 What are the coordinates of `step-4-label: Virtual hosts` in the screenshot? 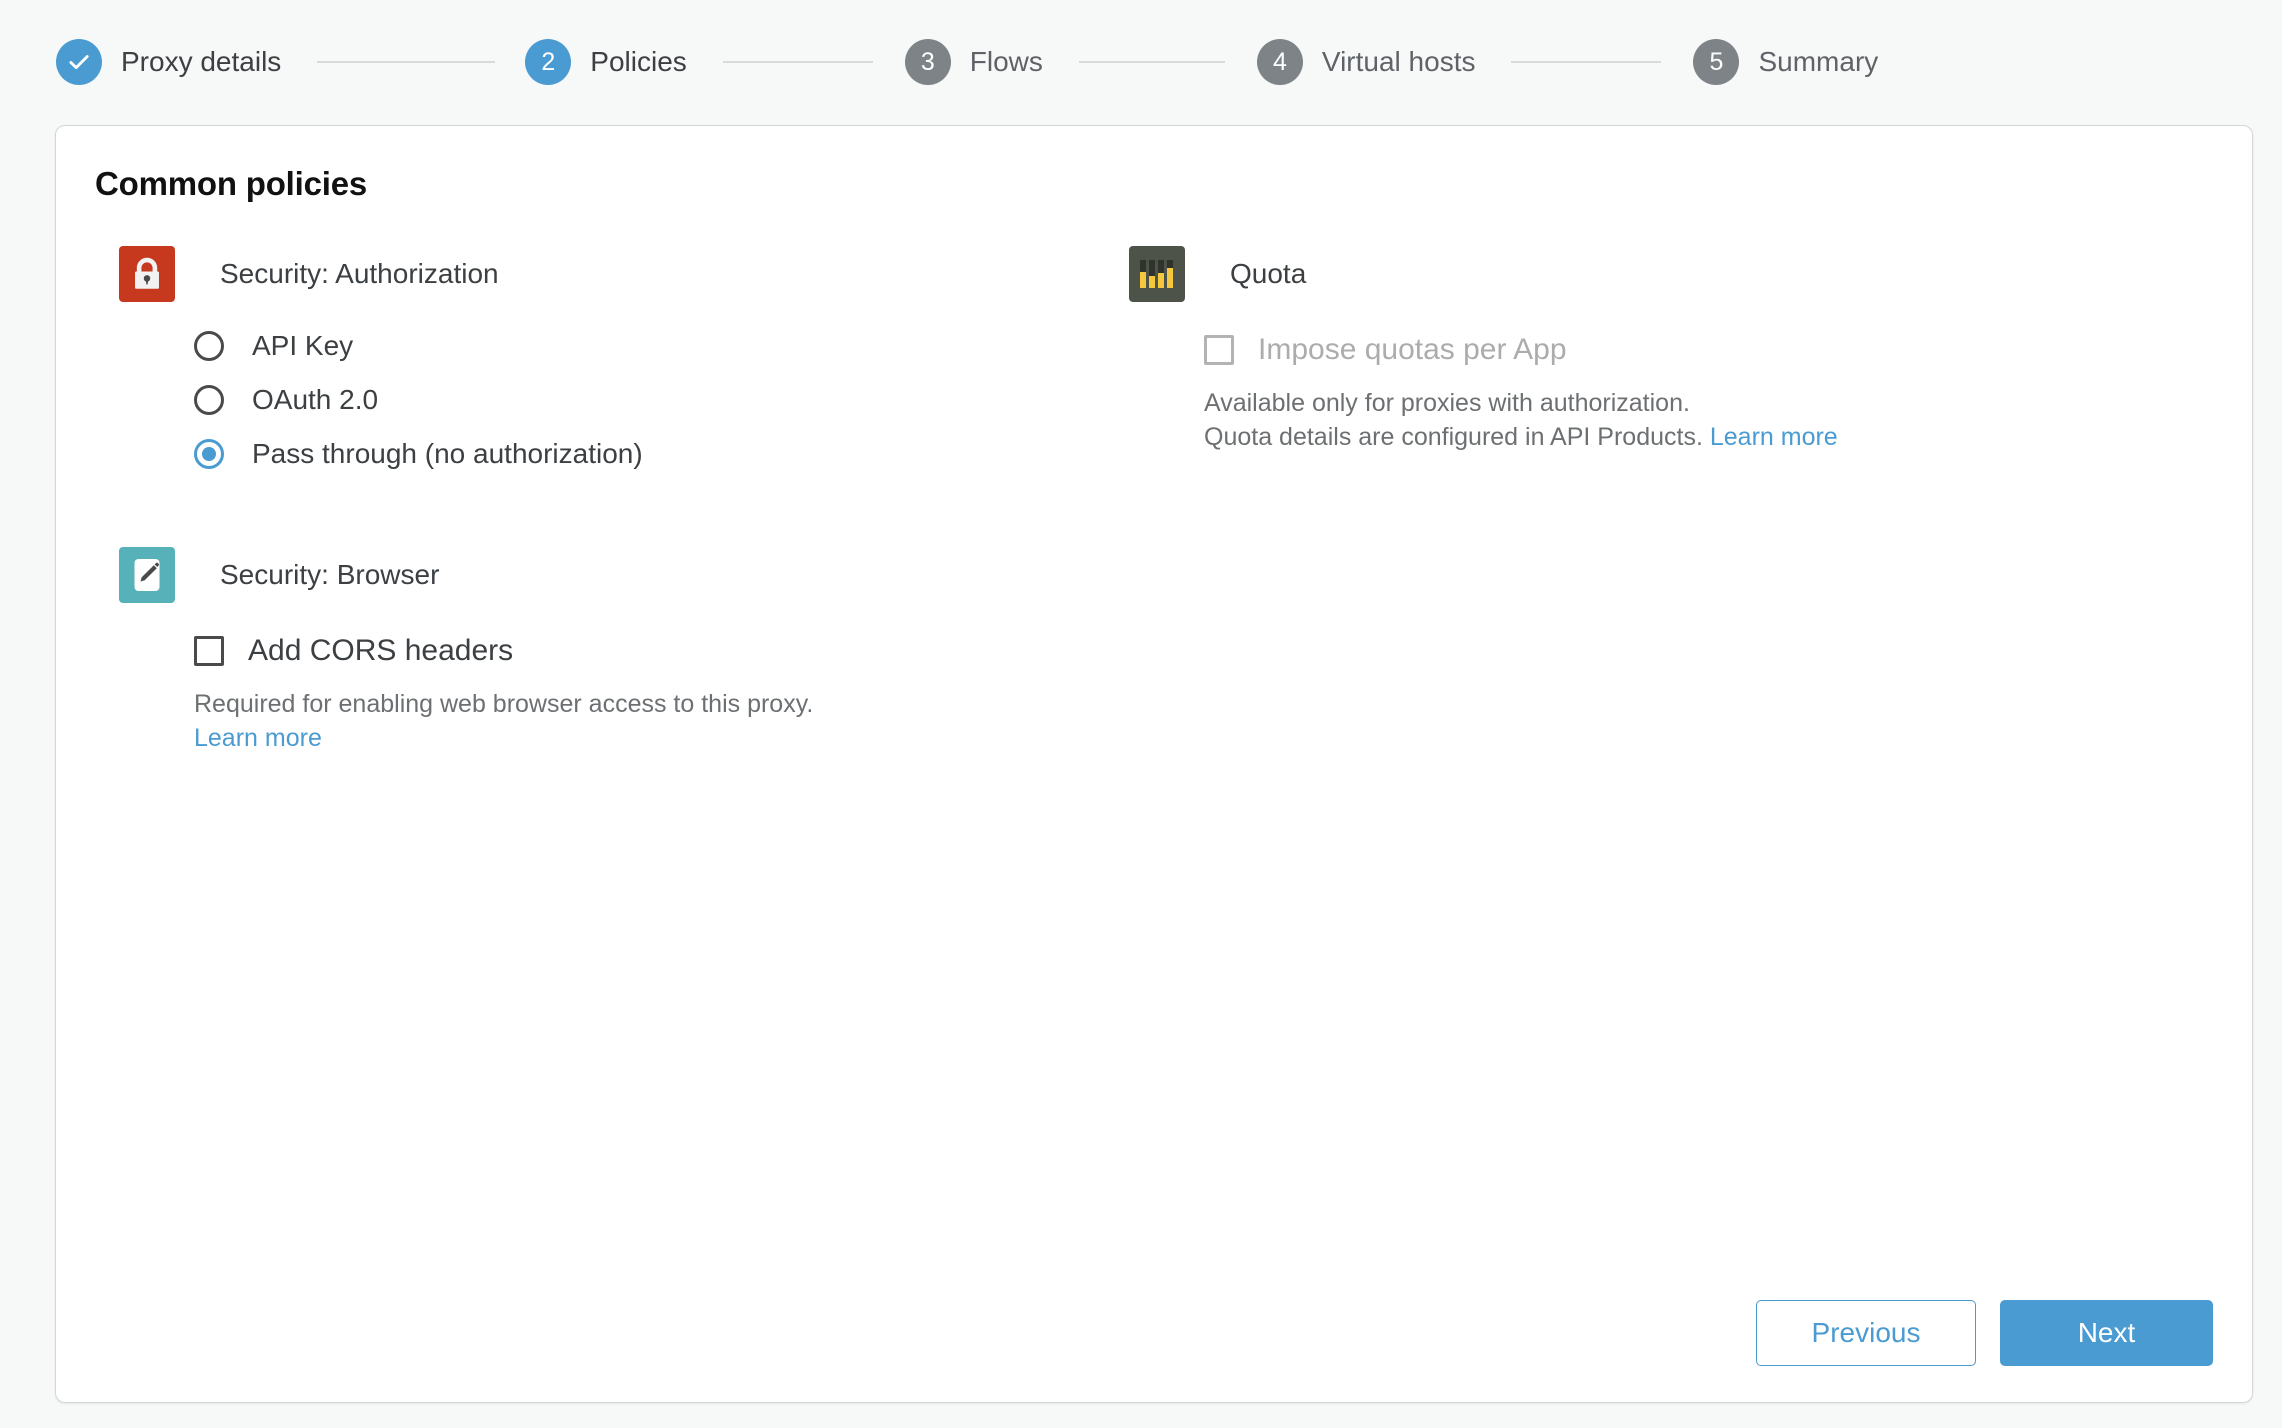 It's located at (1398, 61).